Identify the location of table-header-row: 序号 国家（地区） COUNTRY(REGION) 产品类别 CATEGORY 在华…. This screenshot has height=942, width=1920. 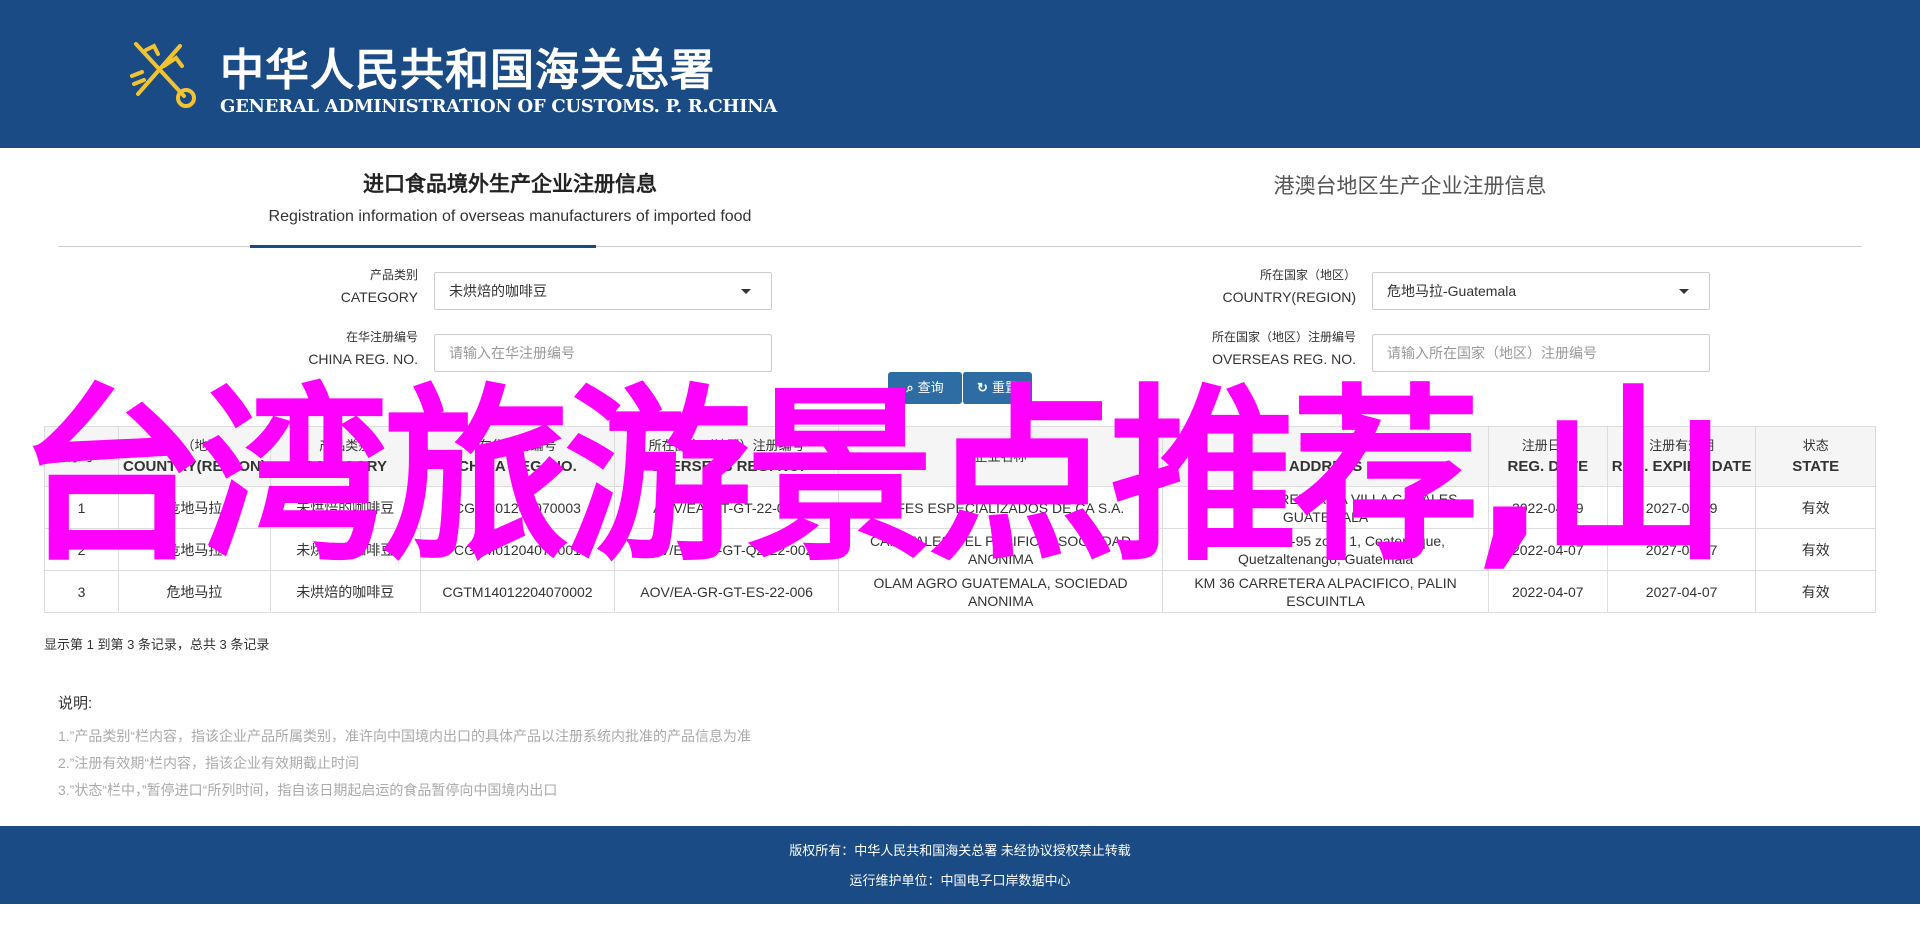
(960, 456).